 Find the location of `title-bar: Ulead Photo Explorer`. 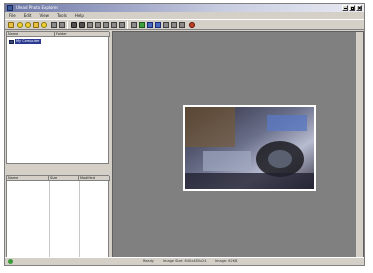

title-bar: Ulead Photo Explorer is located at coordinates (184, 8).